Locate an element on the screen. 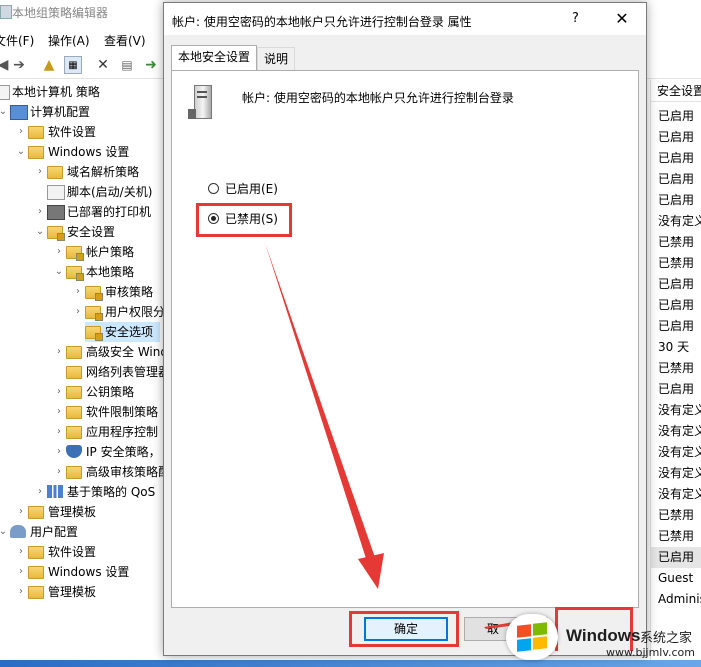  dialog-title: 帐户: 使用空密码的本地帐户只允许进行控制台登录 属性 is located at coordinates (322, 22).